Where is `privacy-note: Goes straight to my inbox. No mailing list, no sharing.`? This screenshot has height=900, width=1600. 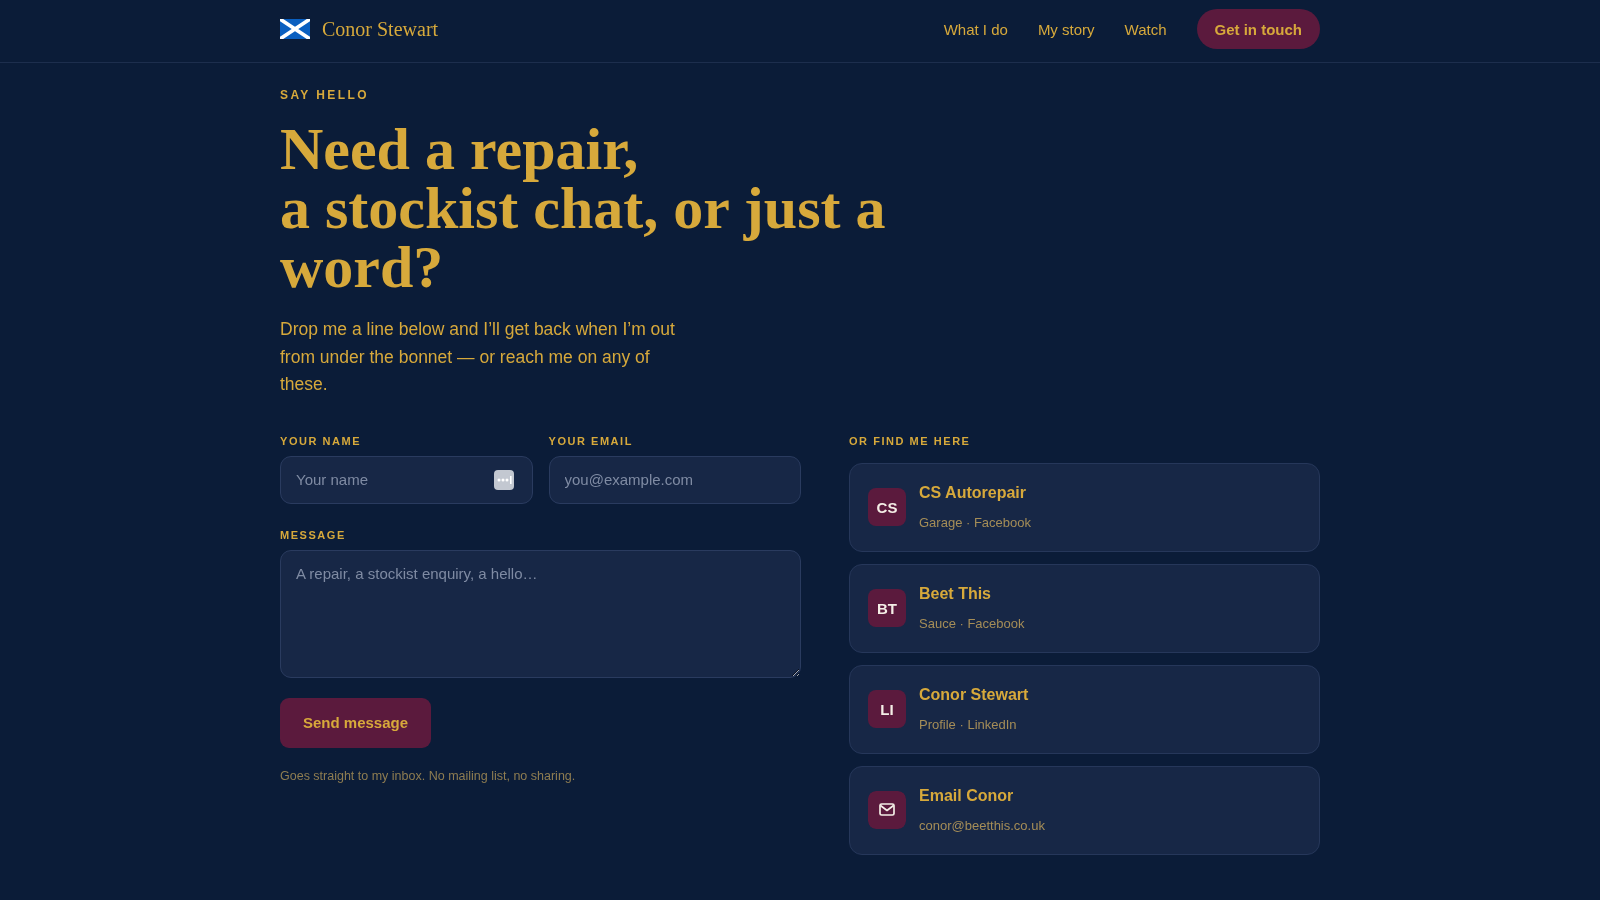 privacy-note: Goes straight to my inbox. No mailing list, no sharing. is located at coordinates (428, 775).